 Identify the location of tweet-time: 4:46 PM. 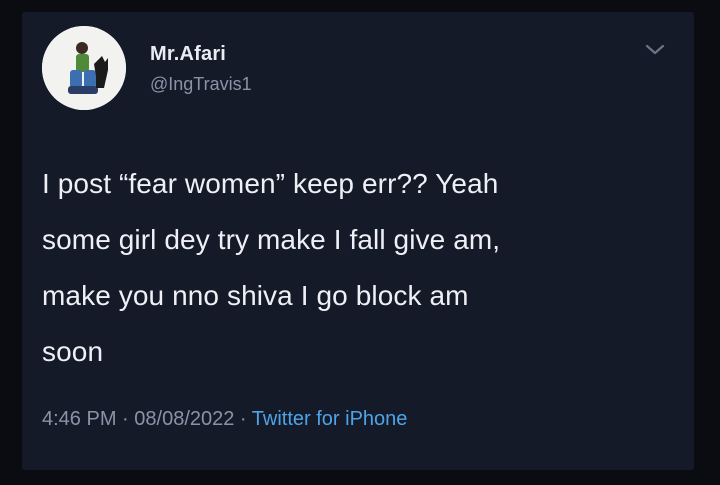
(79, 419).